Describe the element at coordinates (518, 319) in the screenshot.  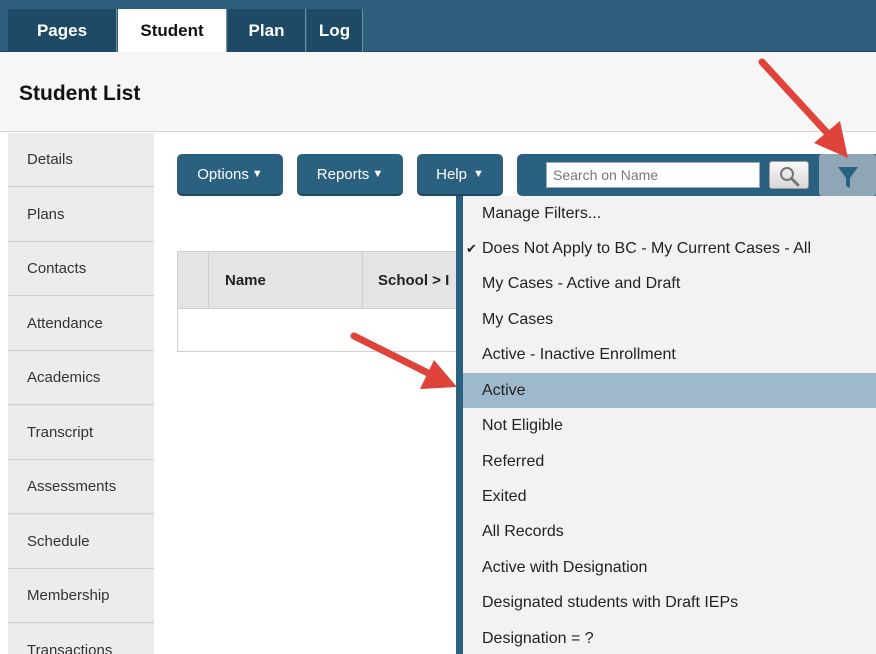
I see `filter-menu-item-label: My Cases` at that location.